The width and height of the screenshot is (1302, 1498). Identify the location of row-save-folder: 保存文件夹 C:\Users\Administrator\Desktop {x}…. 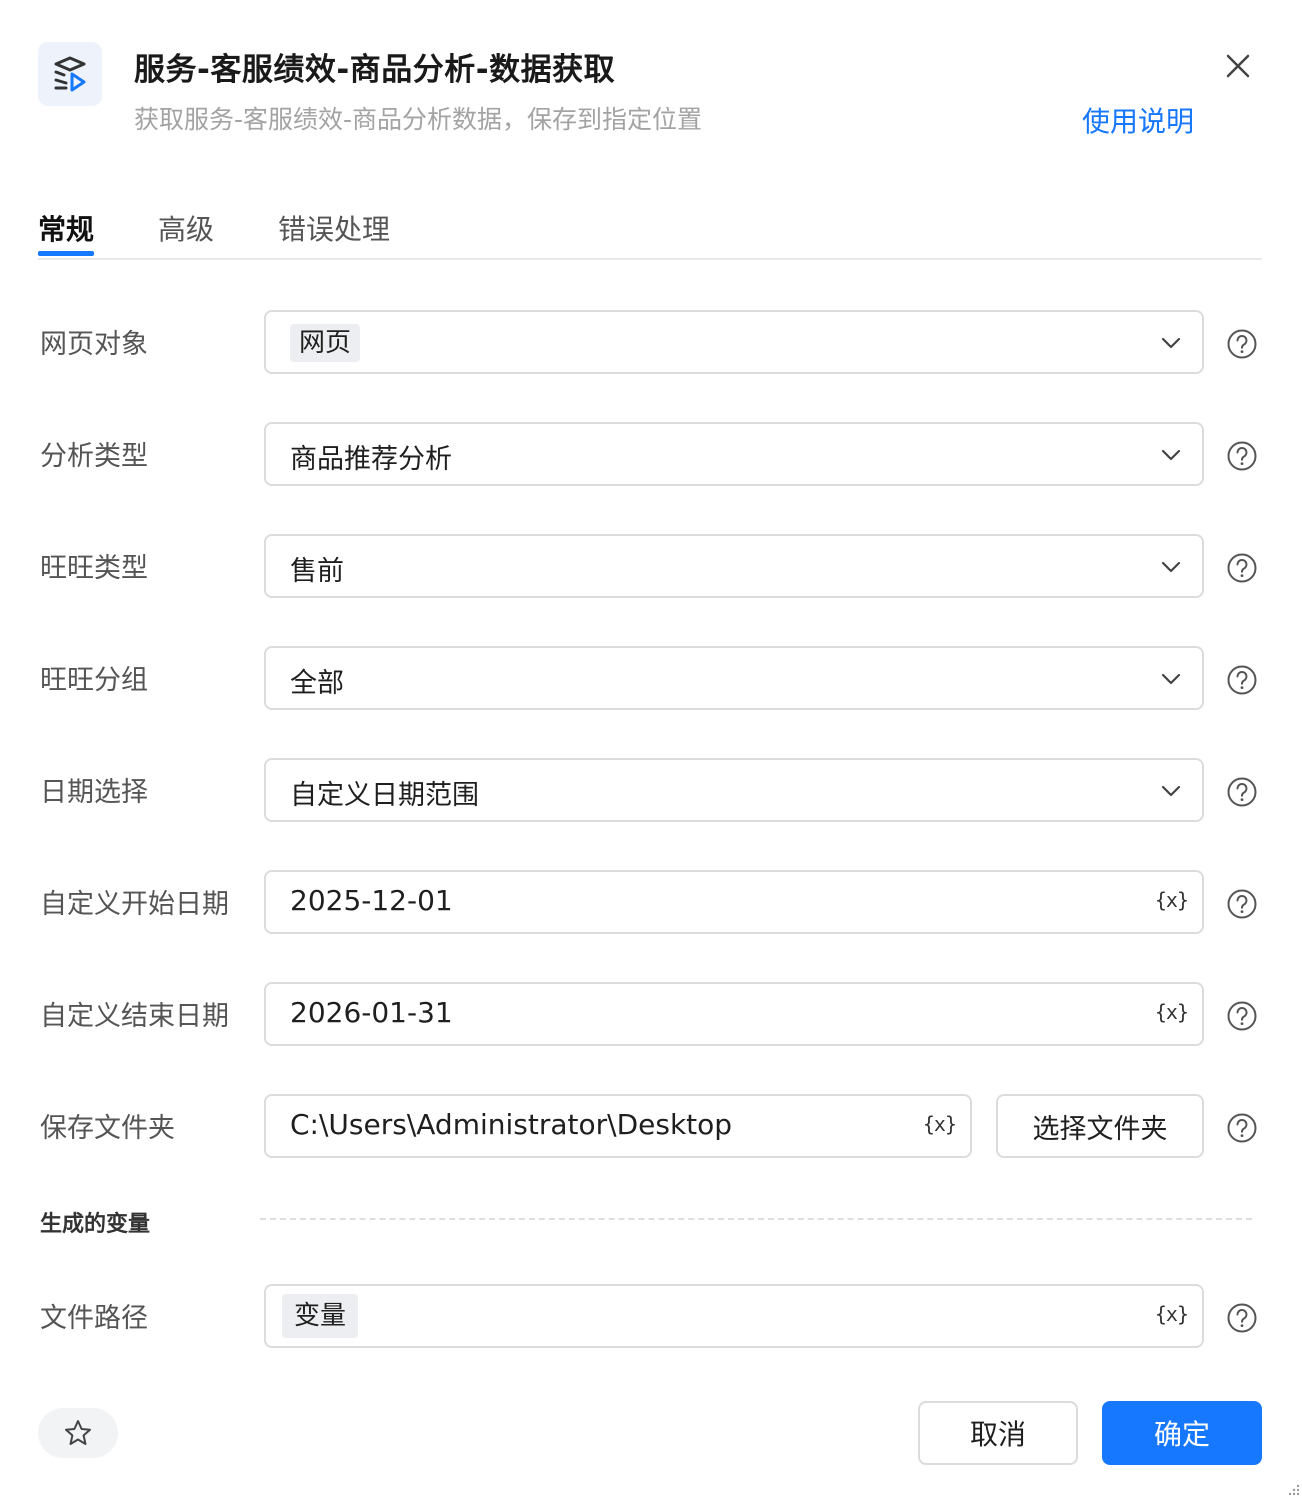
(653, 1126).